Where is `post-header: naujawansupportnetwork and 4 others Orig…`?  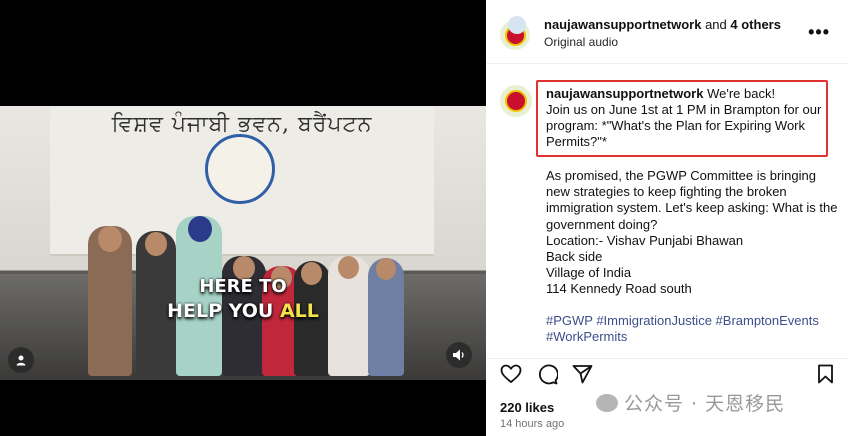
post-header: naujawansupportnetwork and 4 others Orig… is located at coordinates (667, 32).